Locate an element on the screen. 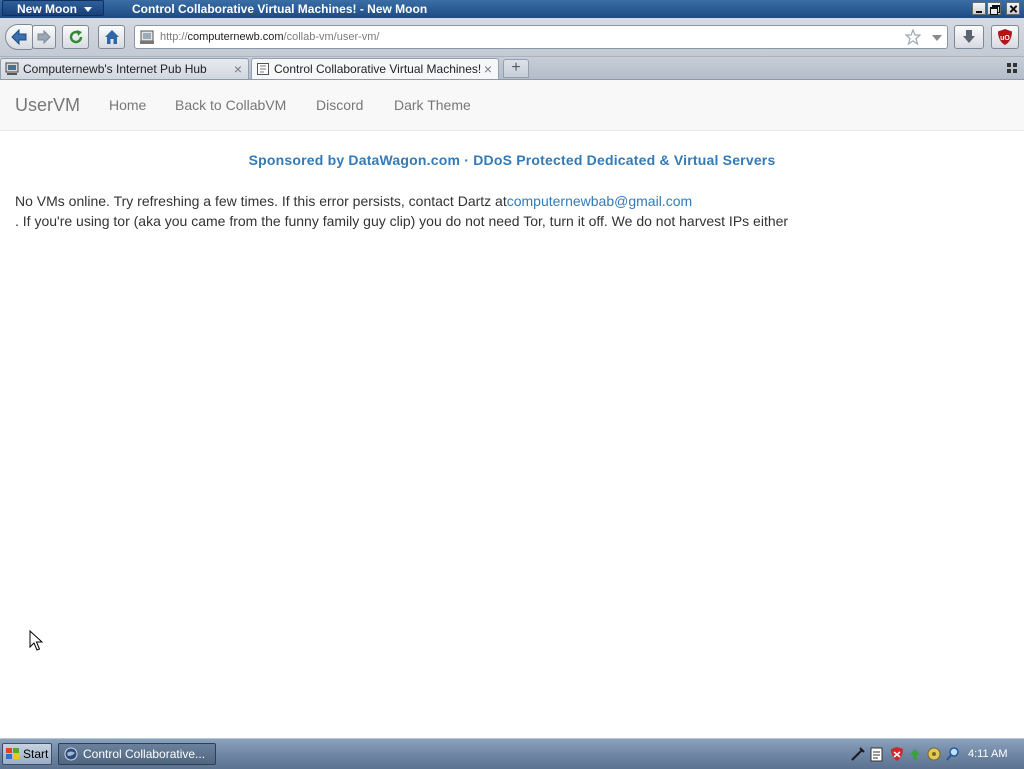  mouse-pointer-icon is located at coordinates (36, 640).